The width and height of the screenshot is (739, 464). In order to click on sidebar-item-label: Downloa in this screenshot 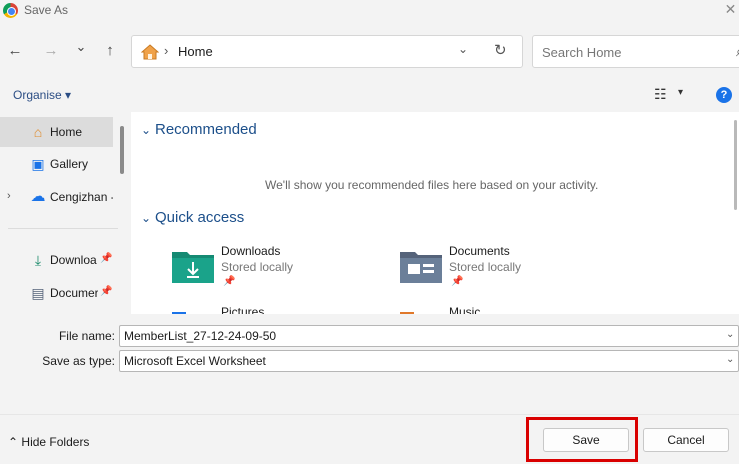, I will do `click(73, 260)`.